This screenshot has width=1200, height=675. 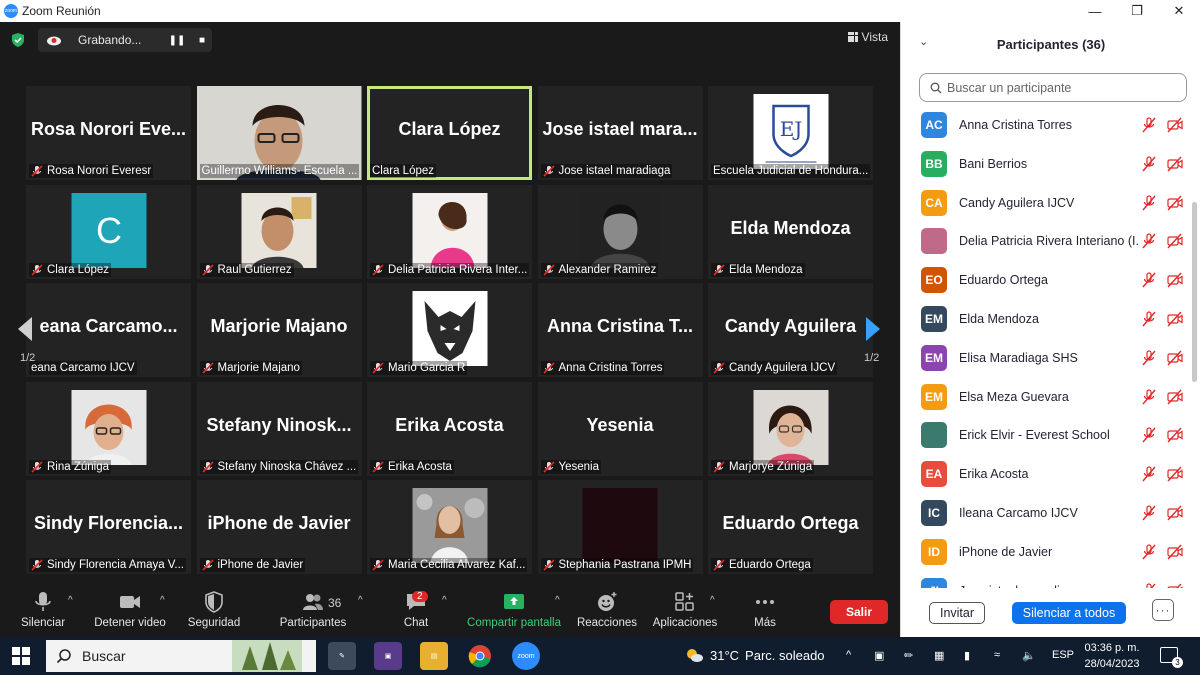 I want to click on participant-list-item: AC Anna Cristina Torres, so click(x=1055, y=125).